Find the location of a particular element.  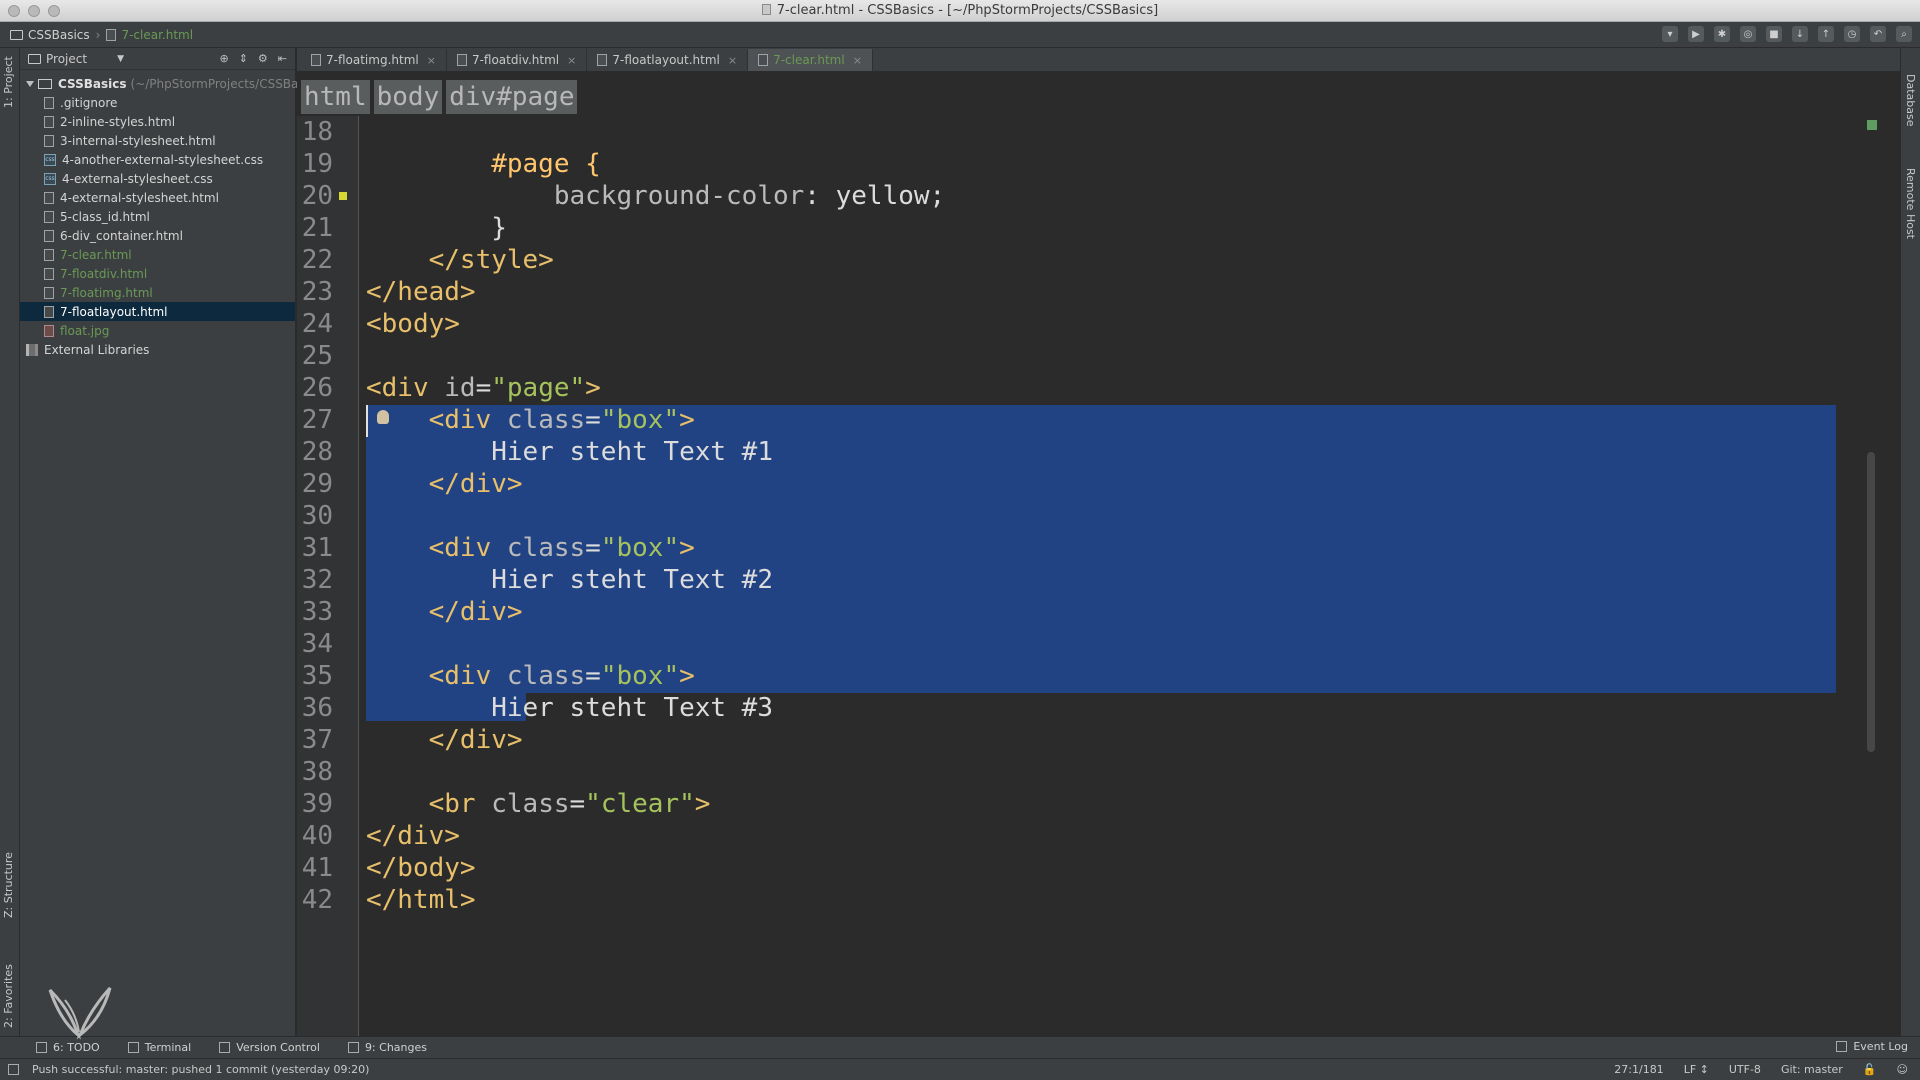

scrollbar-thumb is located at coordinates (1871, 602).